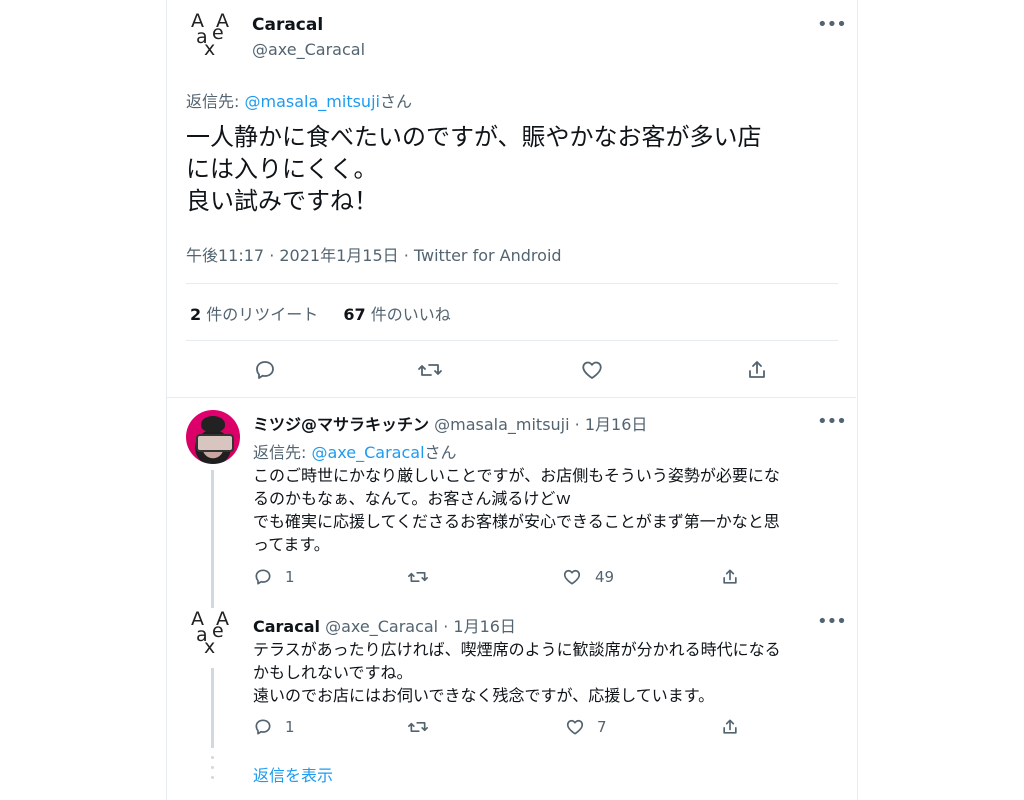 This screenshot has width=1024, height=800. I want to click on retweet-label: 件のリツイート, so click(262, 314).